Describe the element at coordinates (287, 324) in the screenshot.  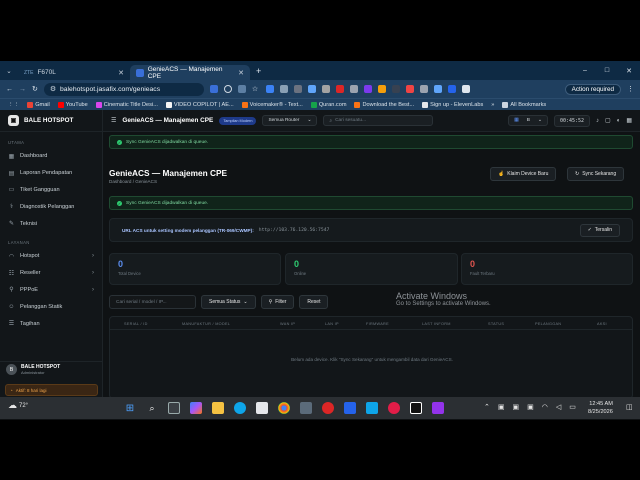
I see `col-wan-ip: WAN IP` at that location.